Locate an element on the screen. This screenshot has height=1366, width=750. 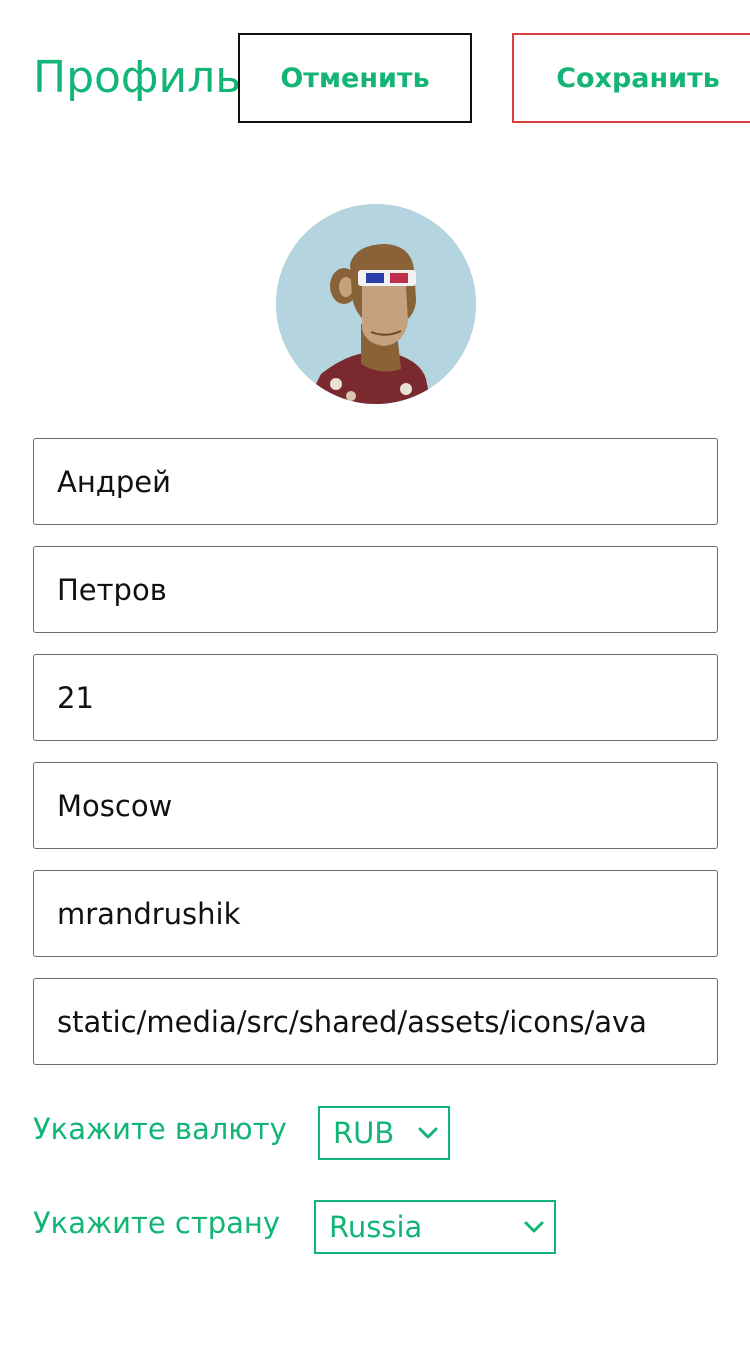
ape-avatar-icon is located at coordinates (376, 304).